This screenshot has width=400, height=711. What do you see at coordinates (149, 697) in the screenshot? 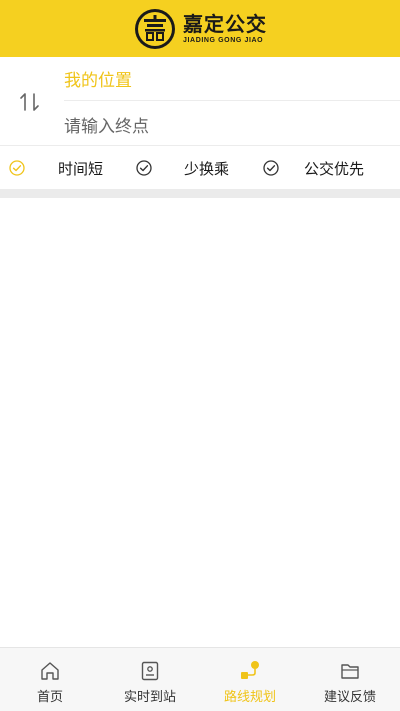
I see `nav-label: 实时到站` at bounding box center [149, 697].